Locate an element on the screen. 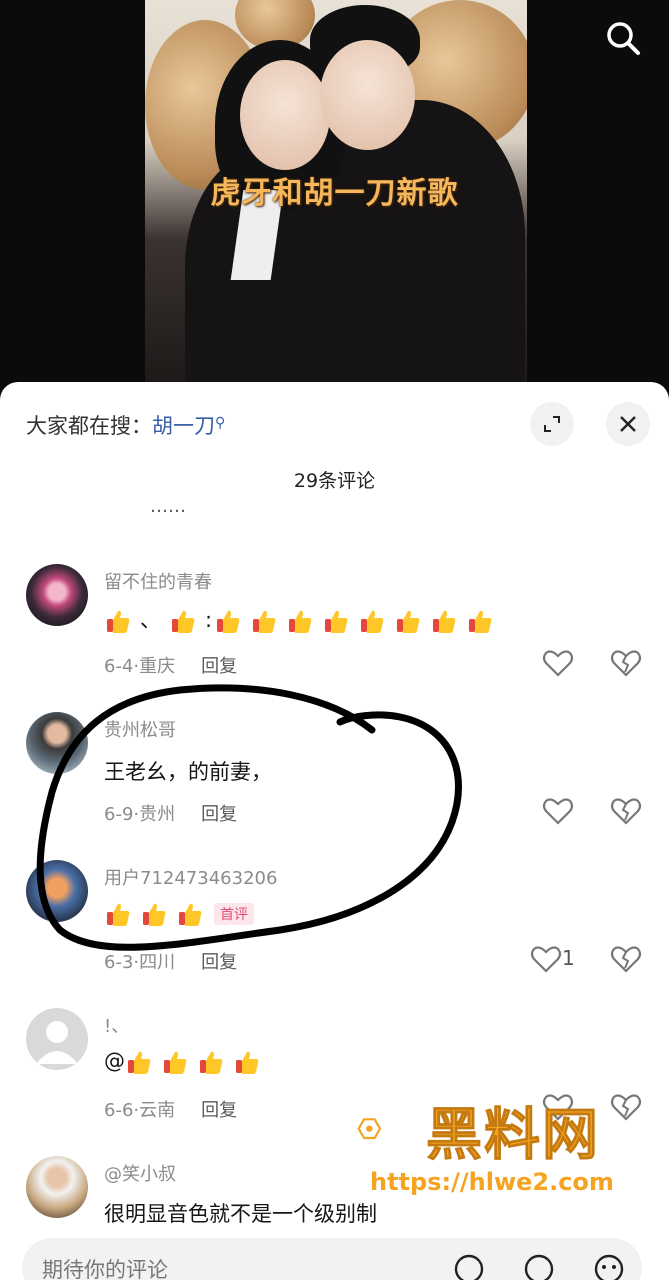  emoji-icon is located at coordinates (609, 1266).